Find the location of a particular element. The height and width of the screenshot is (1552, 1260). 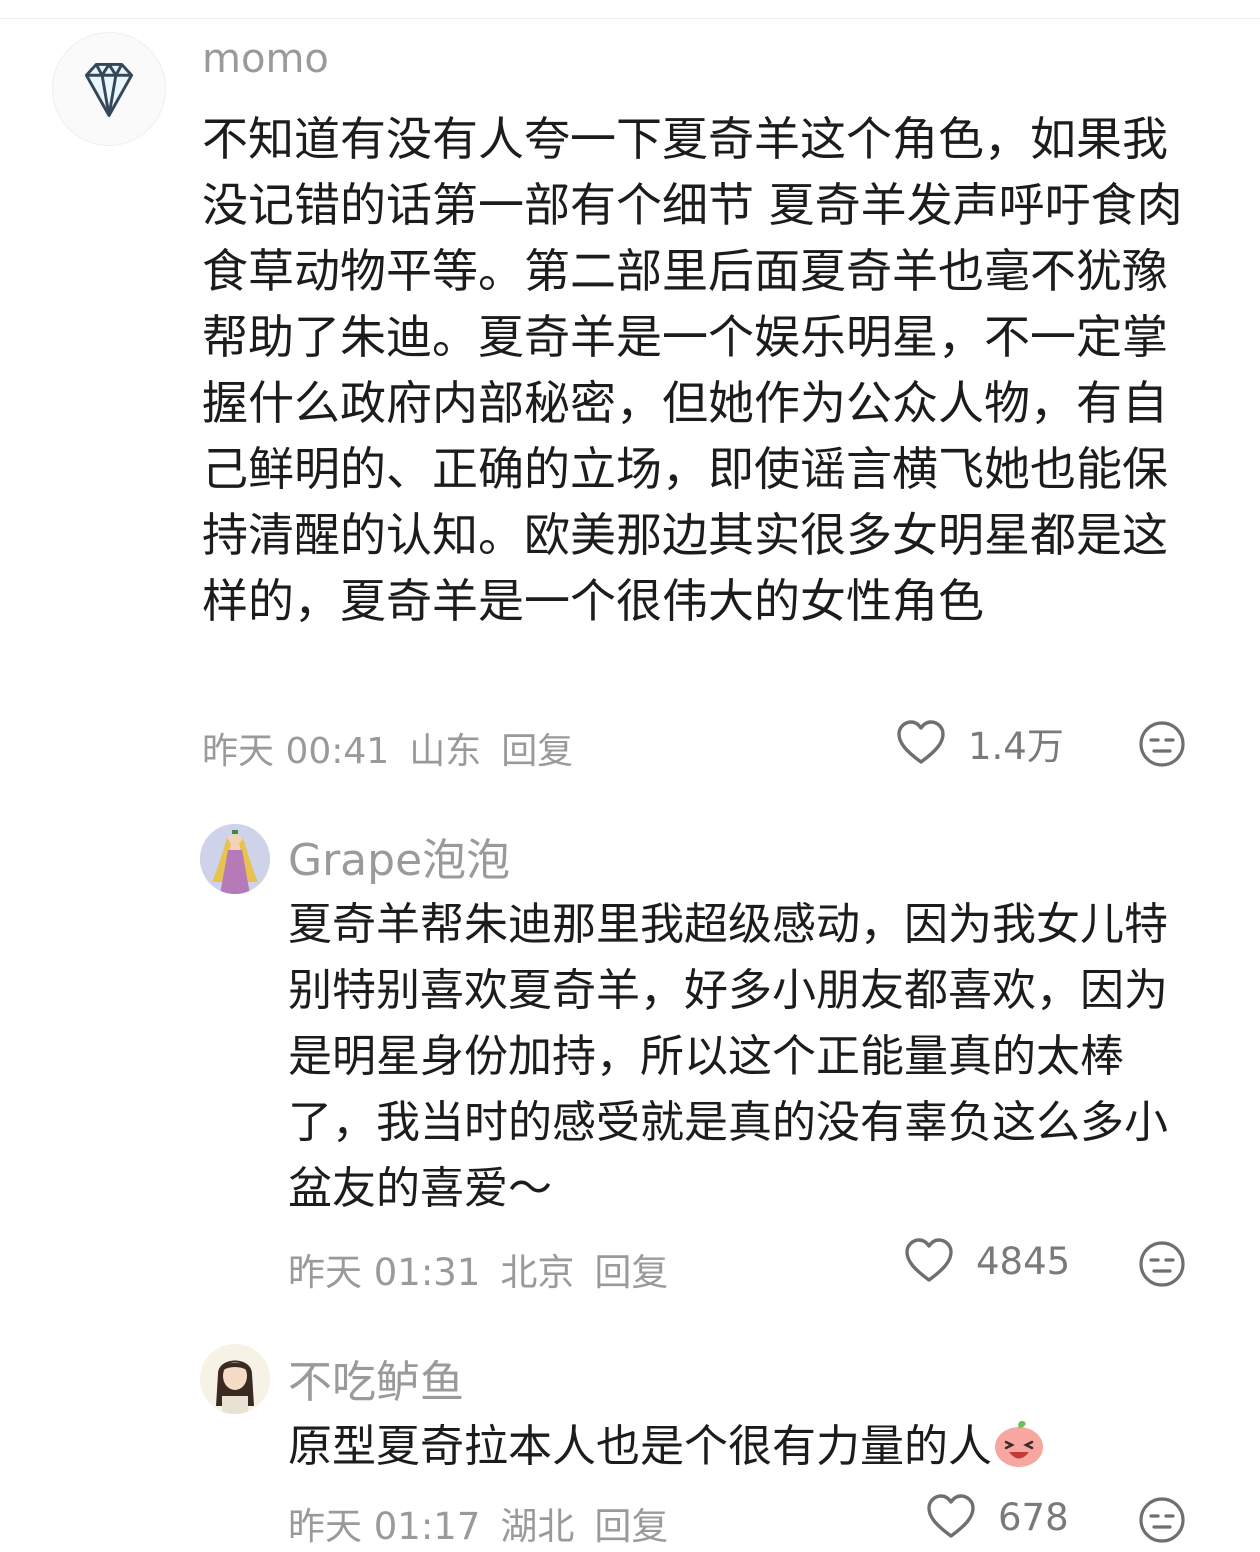

top-divider is located at coordinates (630, 18).